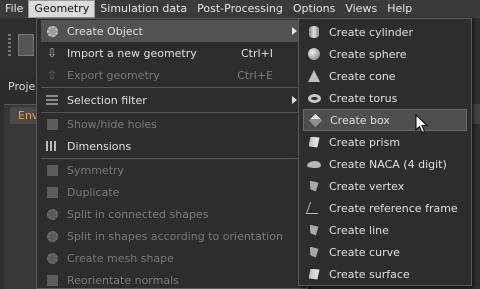 The width and height of the screenshot is (480, 289). Describe the element at coordinates (52, 280) in the screenshot. I see `normals-icon` at that location.